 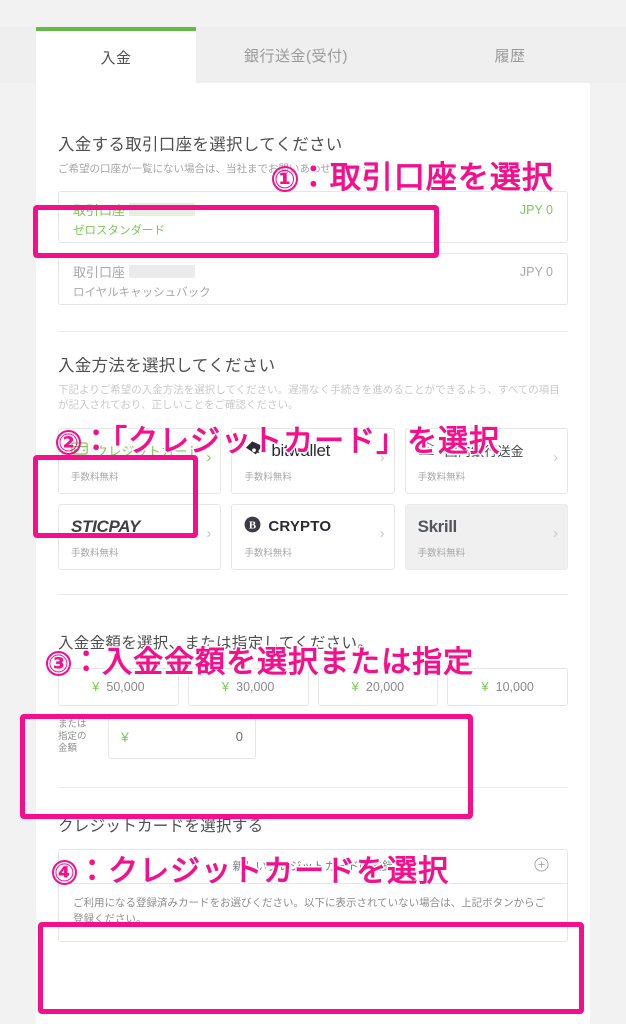 What do you see at coordinates (72, 724) in the screenshot?
I see `custom-amount-label-line: または` at bounding box center [72, 724].